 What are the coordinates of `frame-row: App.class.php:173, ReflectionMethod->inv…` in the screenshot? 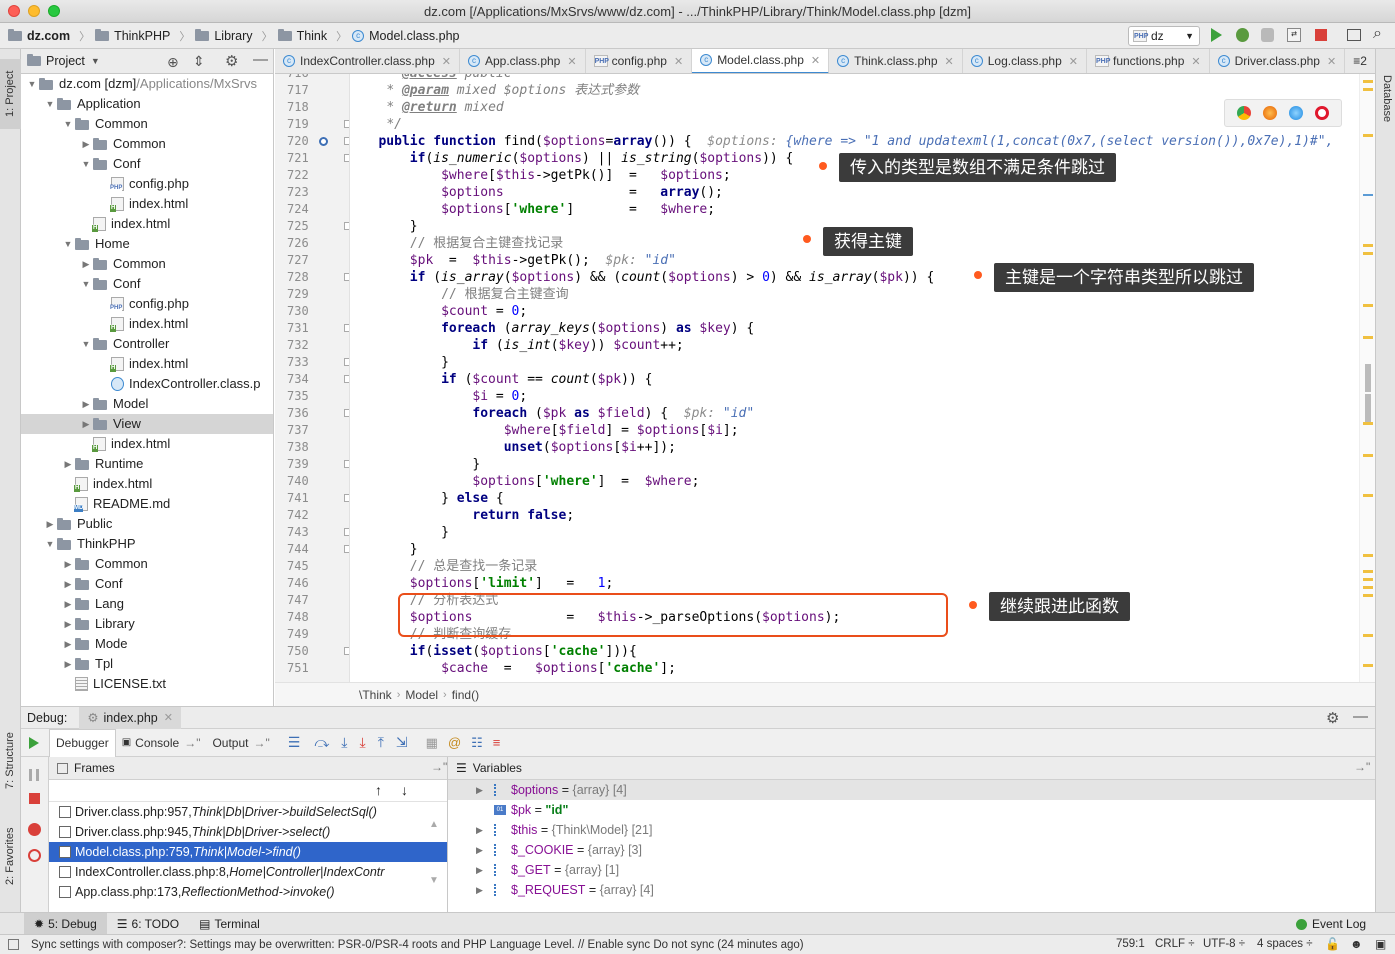 It's located at (248, 892).